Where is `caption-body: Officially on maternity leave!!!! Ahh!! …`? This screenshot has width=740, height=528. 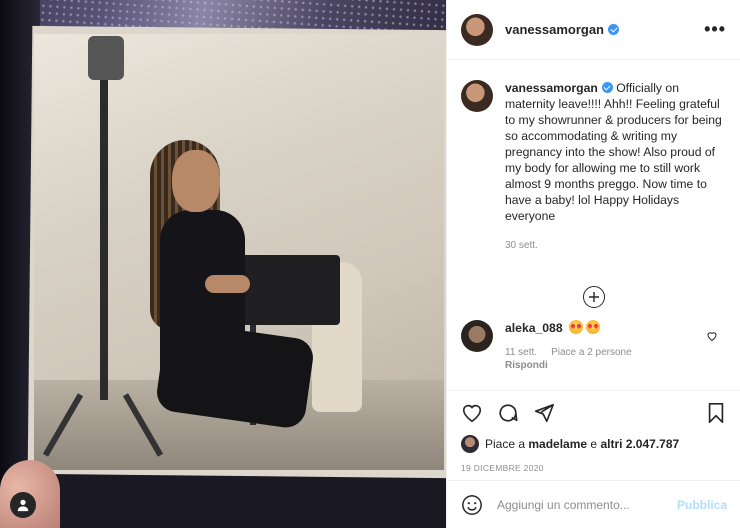
caption-body: Officially on maternity leave!!!! Ahh!! … is located at coordinates (613, 152).